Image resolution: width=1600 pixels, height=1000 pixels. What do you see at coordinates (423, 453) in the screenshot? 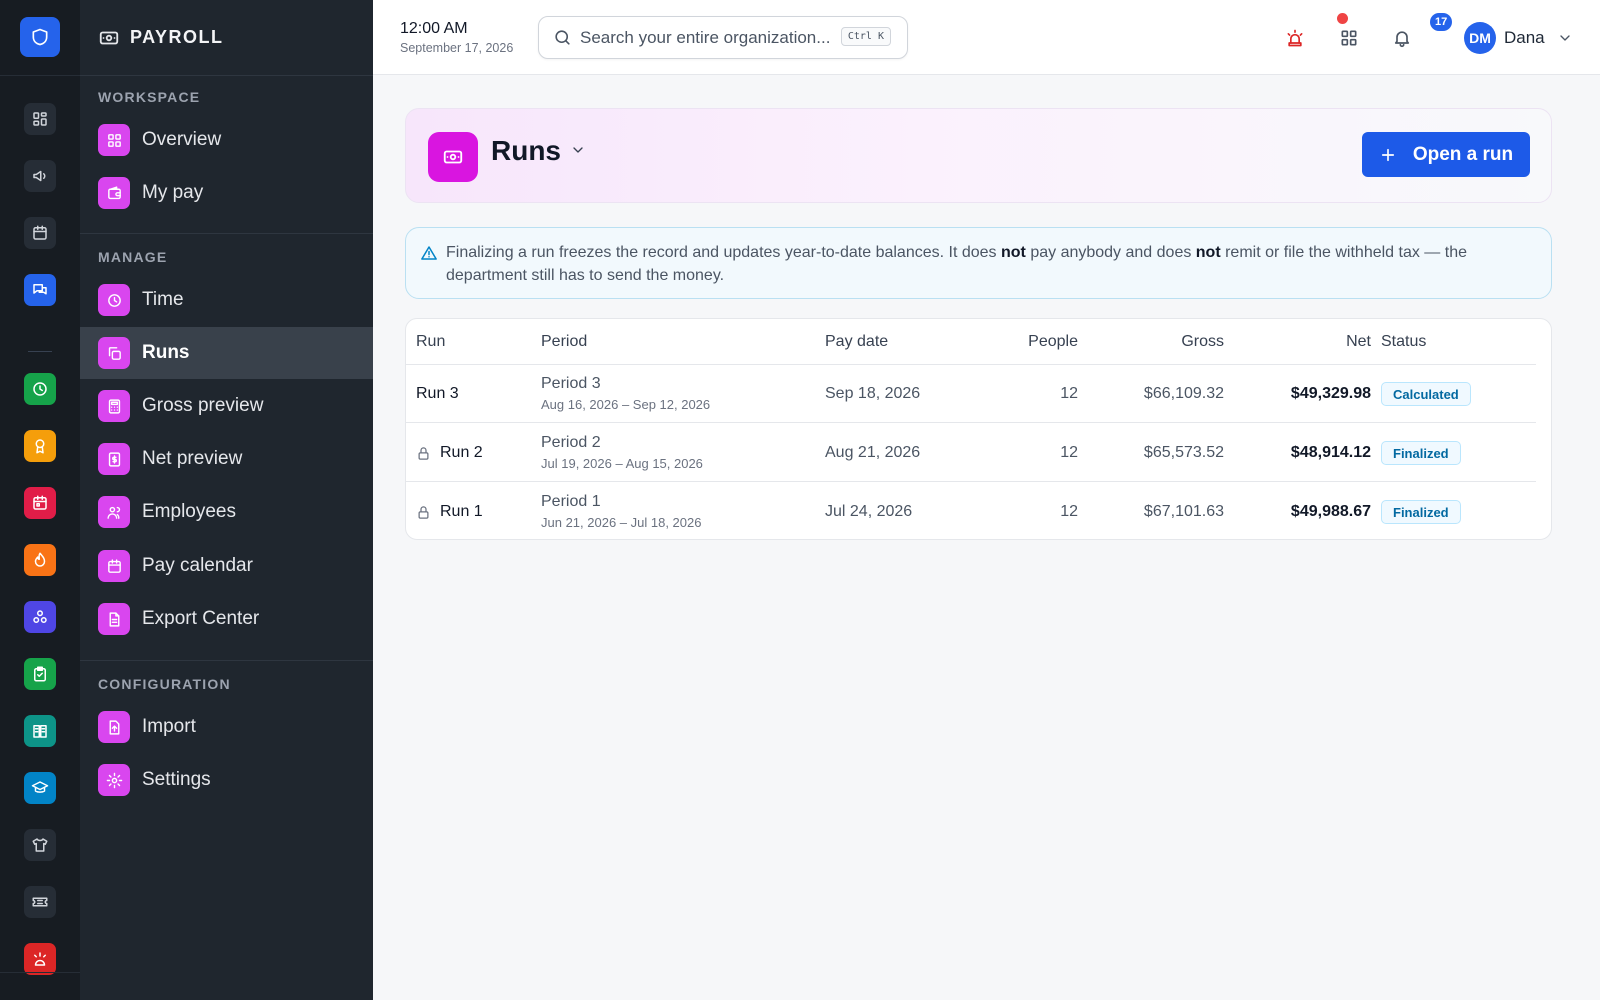
I see `lock-icon` at bounding box center [423, 453].